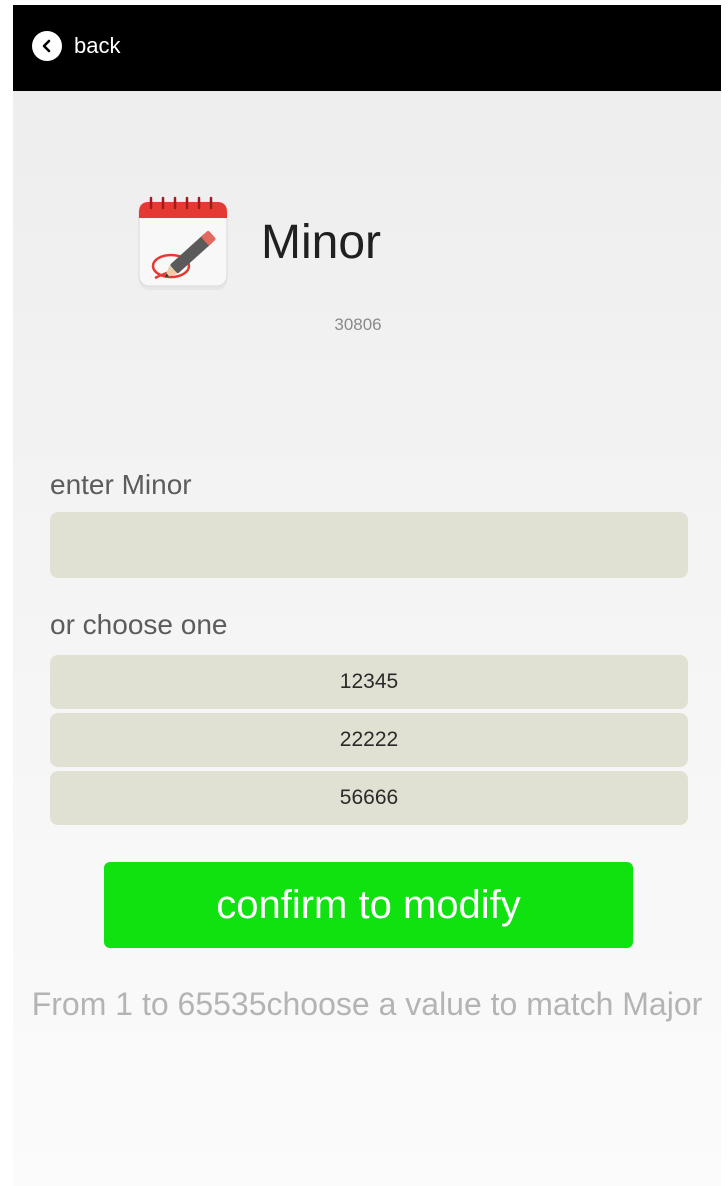  Describe the element at coordinates (369, 740) in the screenshot. I see `option-item: 22222` at that location.